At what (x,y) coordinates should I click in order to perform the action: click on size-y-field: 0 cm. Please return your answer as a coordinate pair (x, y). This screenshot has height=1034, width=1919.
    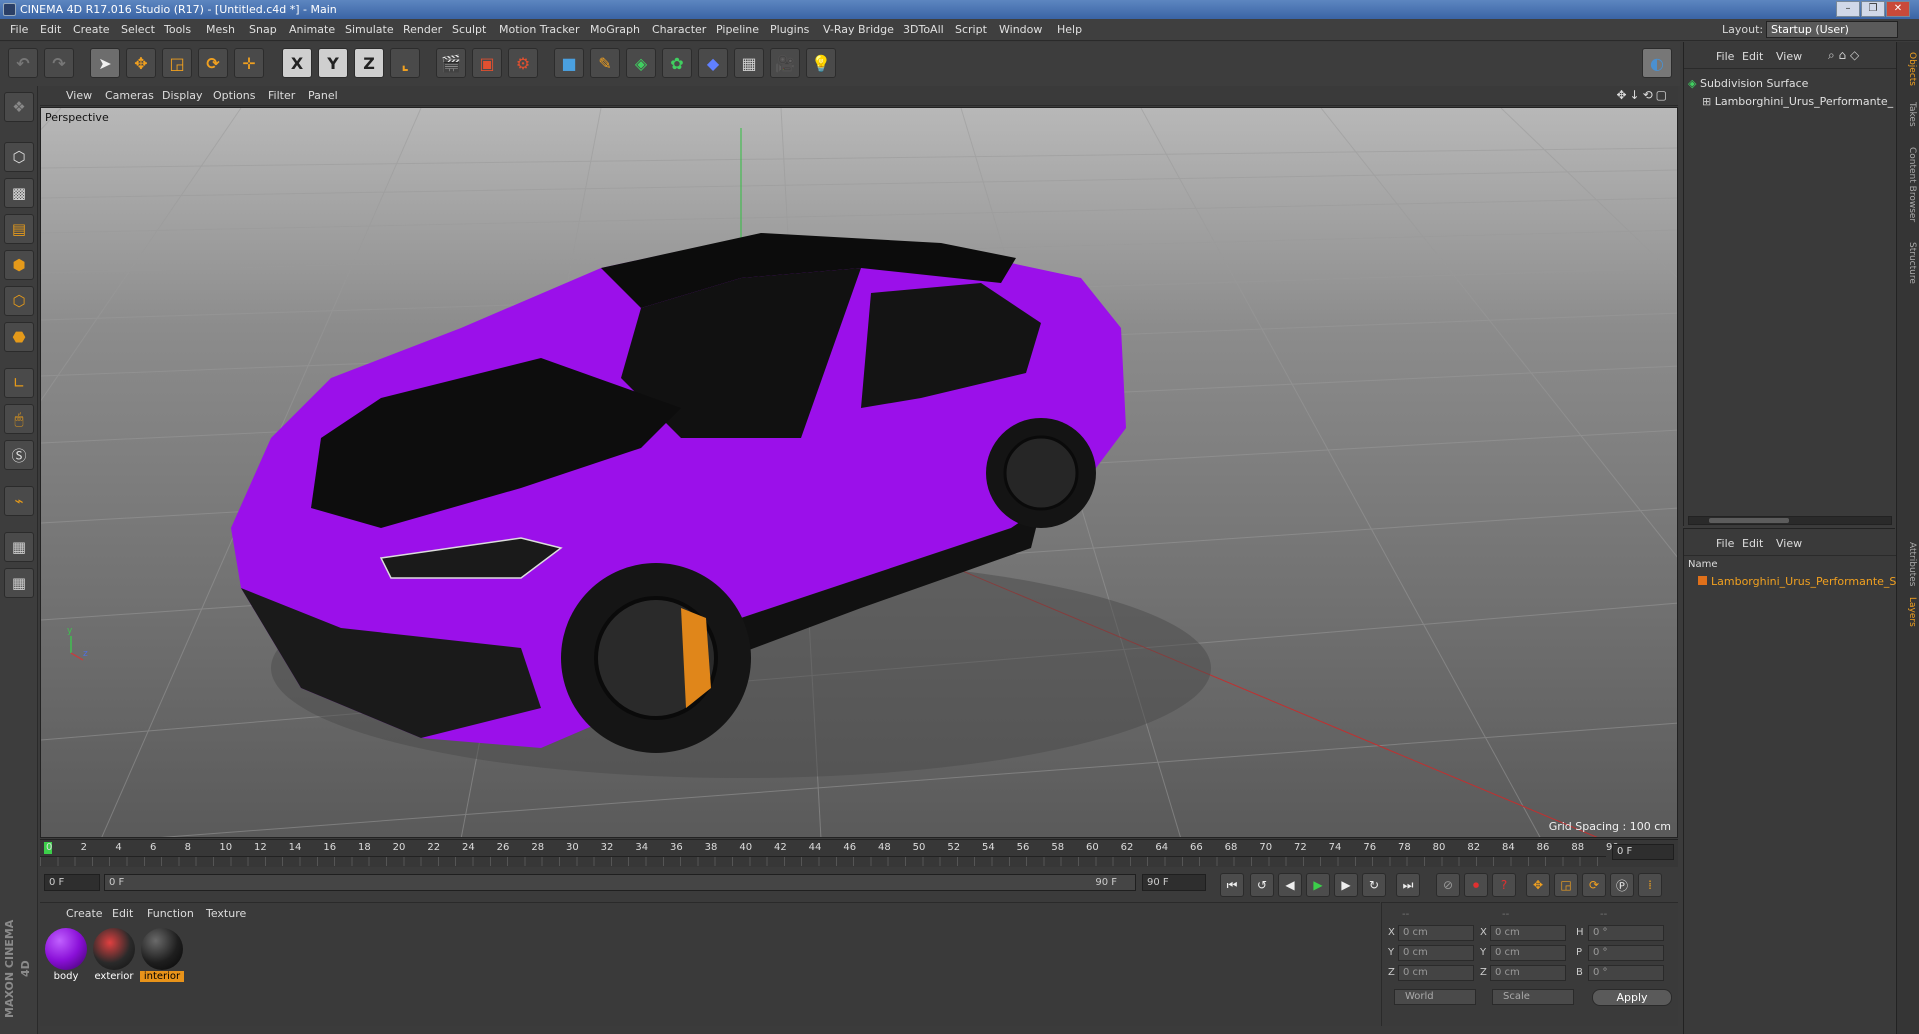
    Looking at the image, I should click on (1528, 953).